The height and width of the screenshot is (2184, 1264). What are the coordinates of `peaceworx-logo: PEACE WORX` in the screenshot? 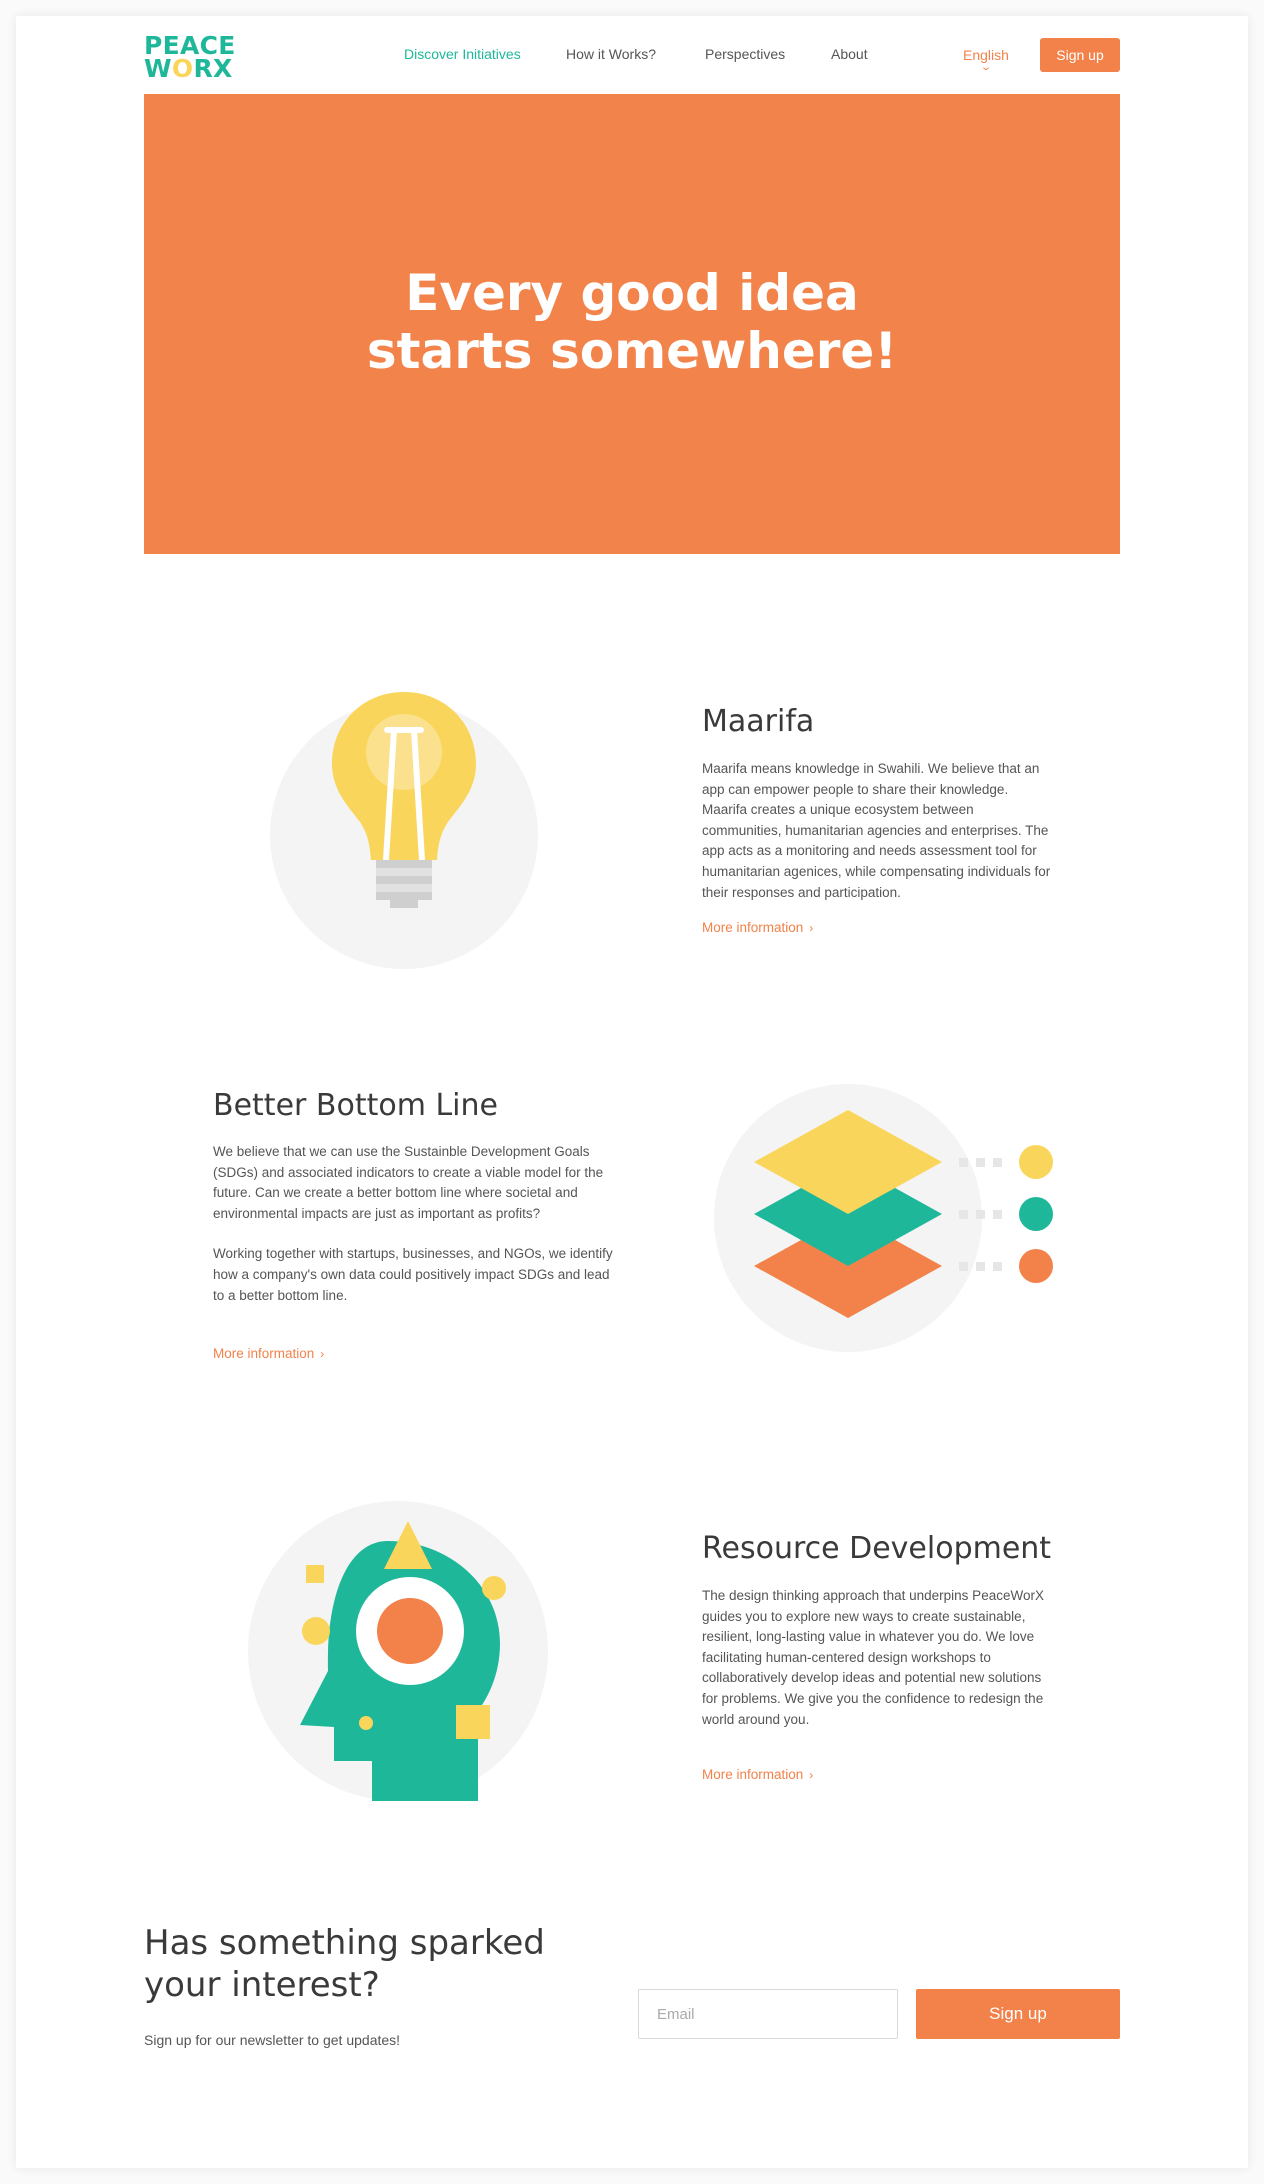 It's located at (190, 58).